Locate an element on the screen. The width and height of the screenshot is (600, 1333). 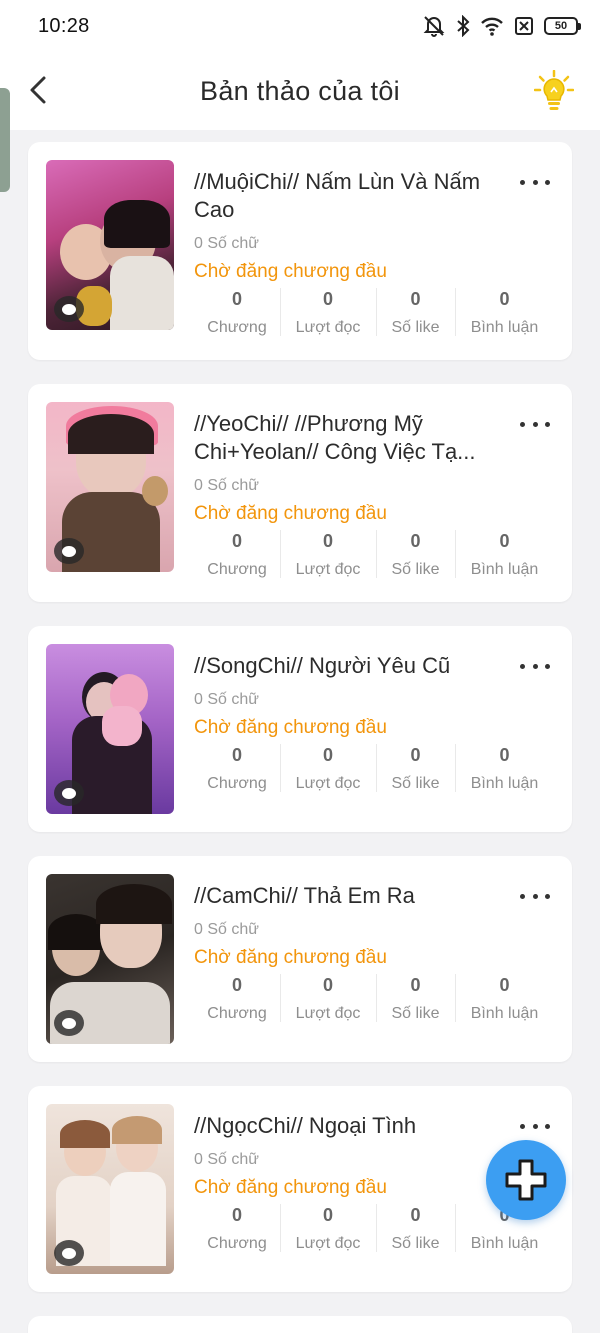
battery-indicator: 50 is located at coordinates (562, 26).